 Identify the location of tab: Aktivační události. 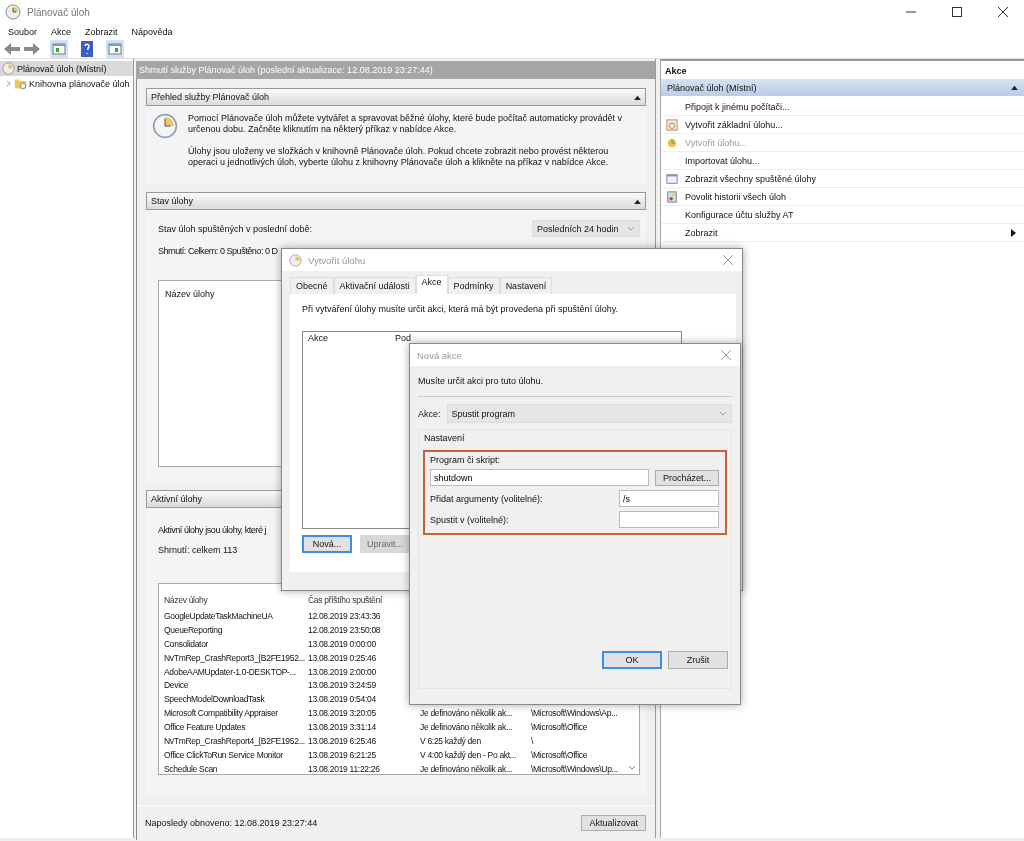
(374, 285).